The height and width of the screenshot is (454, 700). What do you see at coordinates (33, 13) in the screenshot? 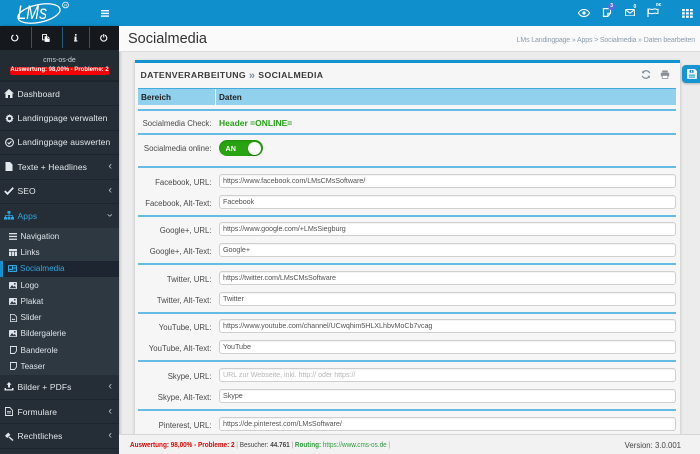
I see `svg-text: LMs` at bounding box center [33, 13].